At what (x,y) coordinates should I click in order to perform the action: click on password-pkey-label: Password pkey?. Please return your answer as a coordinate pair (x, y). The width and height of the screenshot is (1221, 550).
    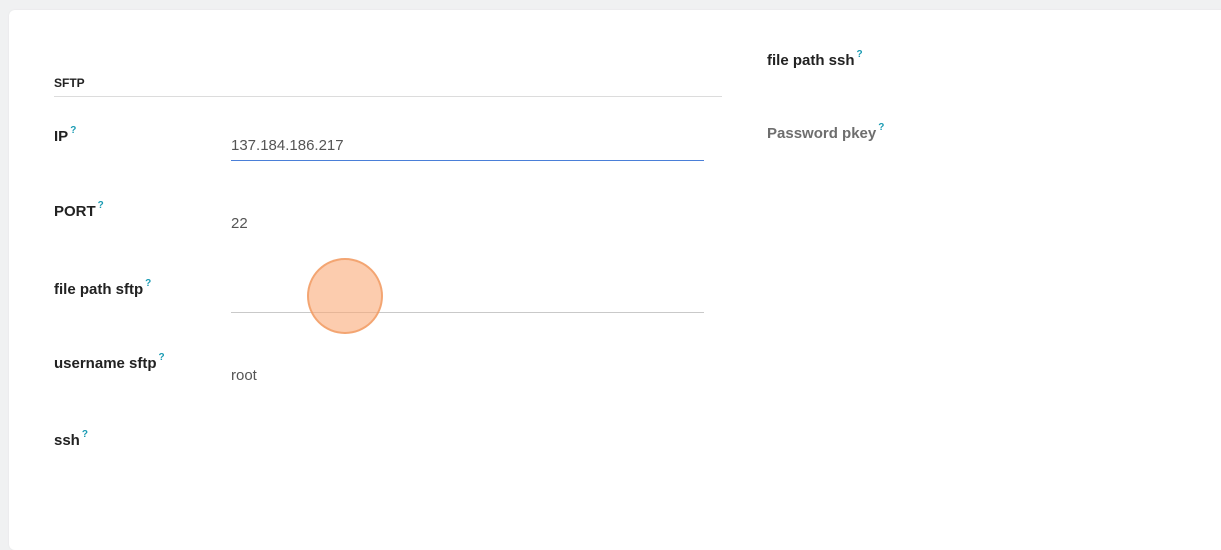
    Looking at the image, I should click on (825, 132).